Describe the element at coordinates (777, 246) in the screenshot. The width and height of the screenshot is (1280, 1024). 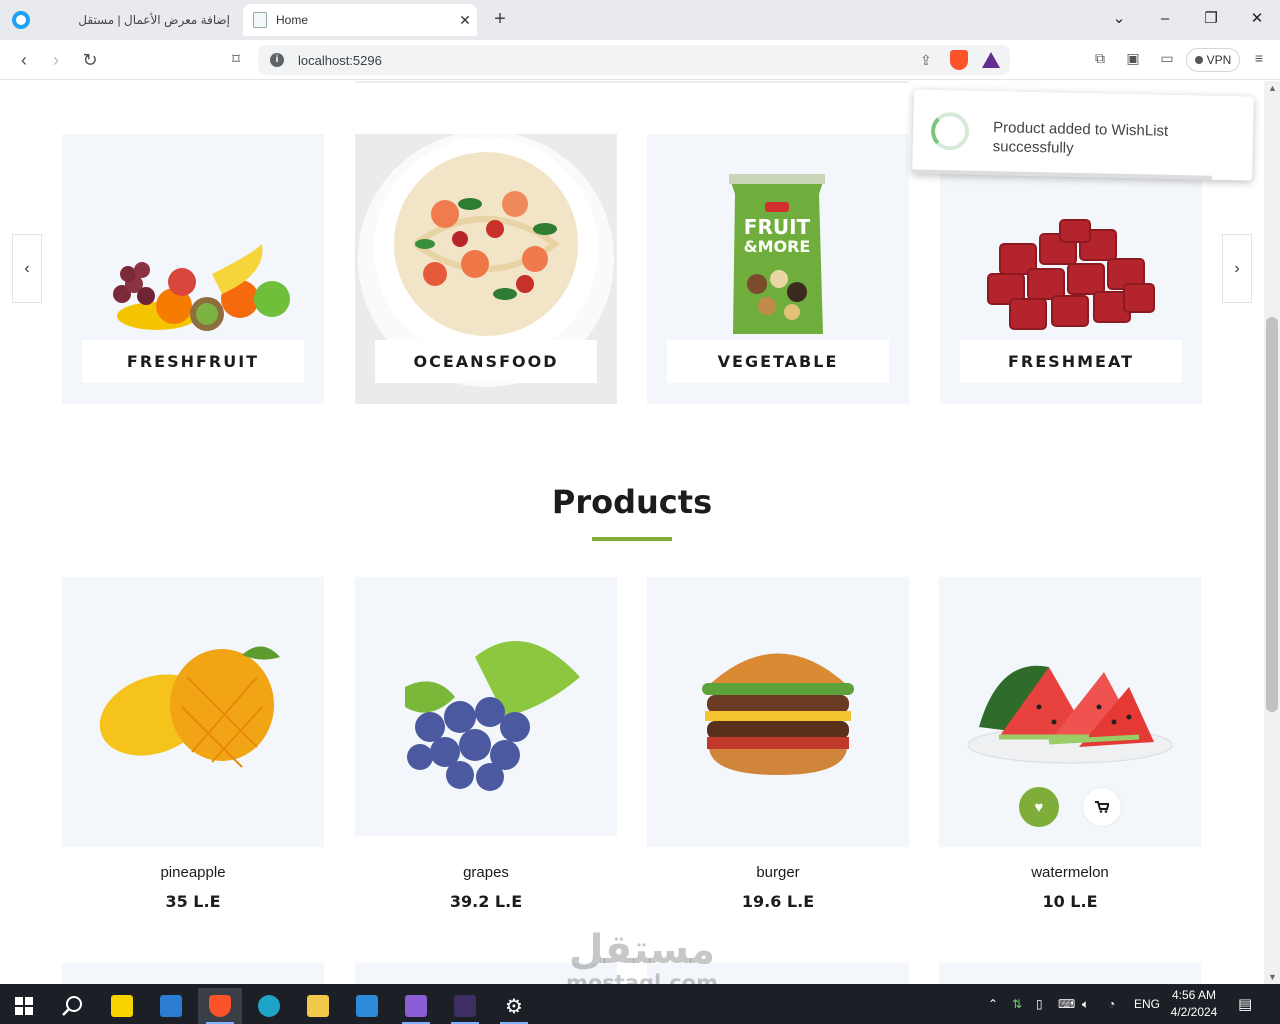
I see `svg-text: &MORE` at that location.